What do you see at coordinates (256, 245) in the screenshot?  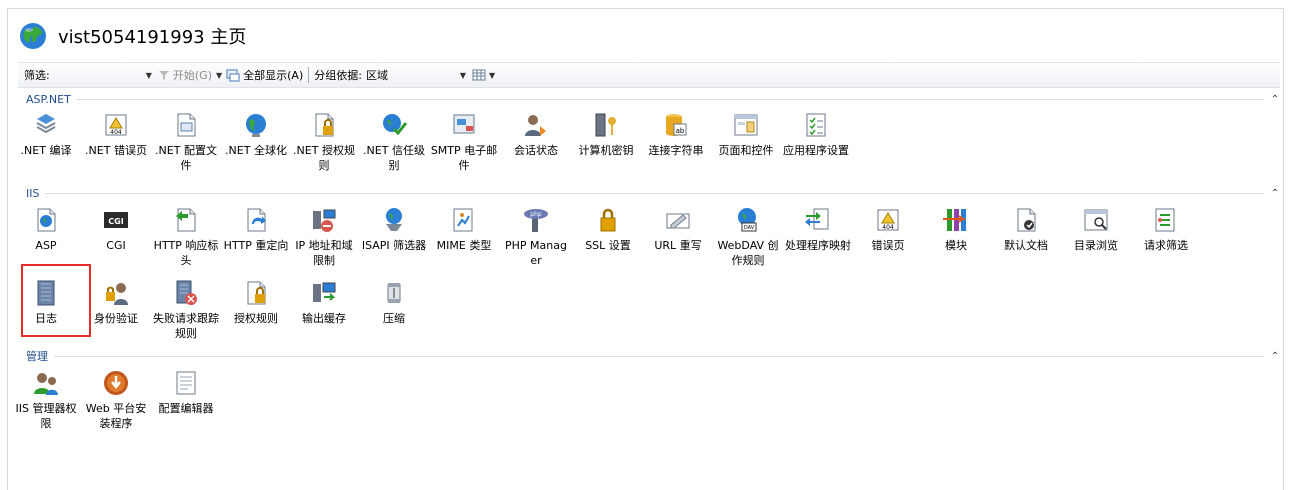 I see `feature-label: HTTP 重定向` at bounding box center [256, 245].